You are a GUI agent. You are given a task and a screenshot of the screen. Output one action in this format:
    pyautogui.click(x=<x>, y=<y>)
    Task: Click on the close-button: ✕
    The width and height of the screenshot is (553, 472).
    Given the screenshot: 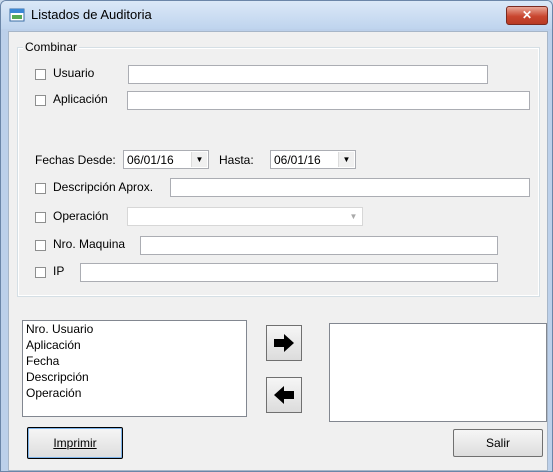 What is the action you would take?
    pyautogui.click(x=527, y=15)
    